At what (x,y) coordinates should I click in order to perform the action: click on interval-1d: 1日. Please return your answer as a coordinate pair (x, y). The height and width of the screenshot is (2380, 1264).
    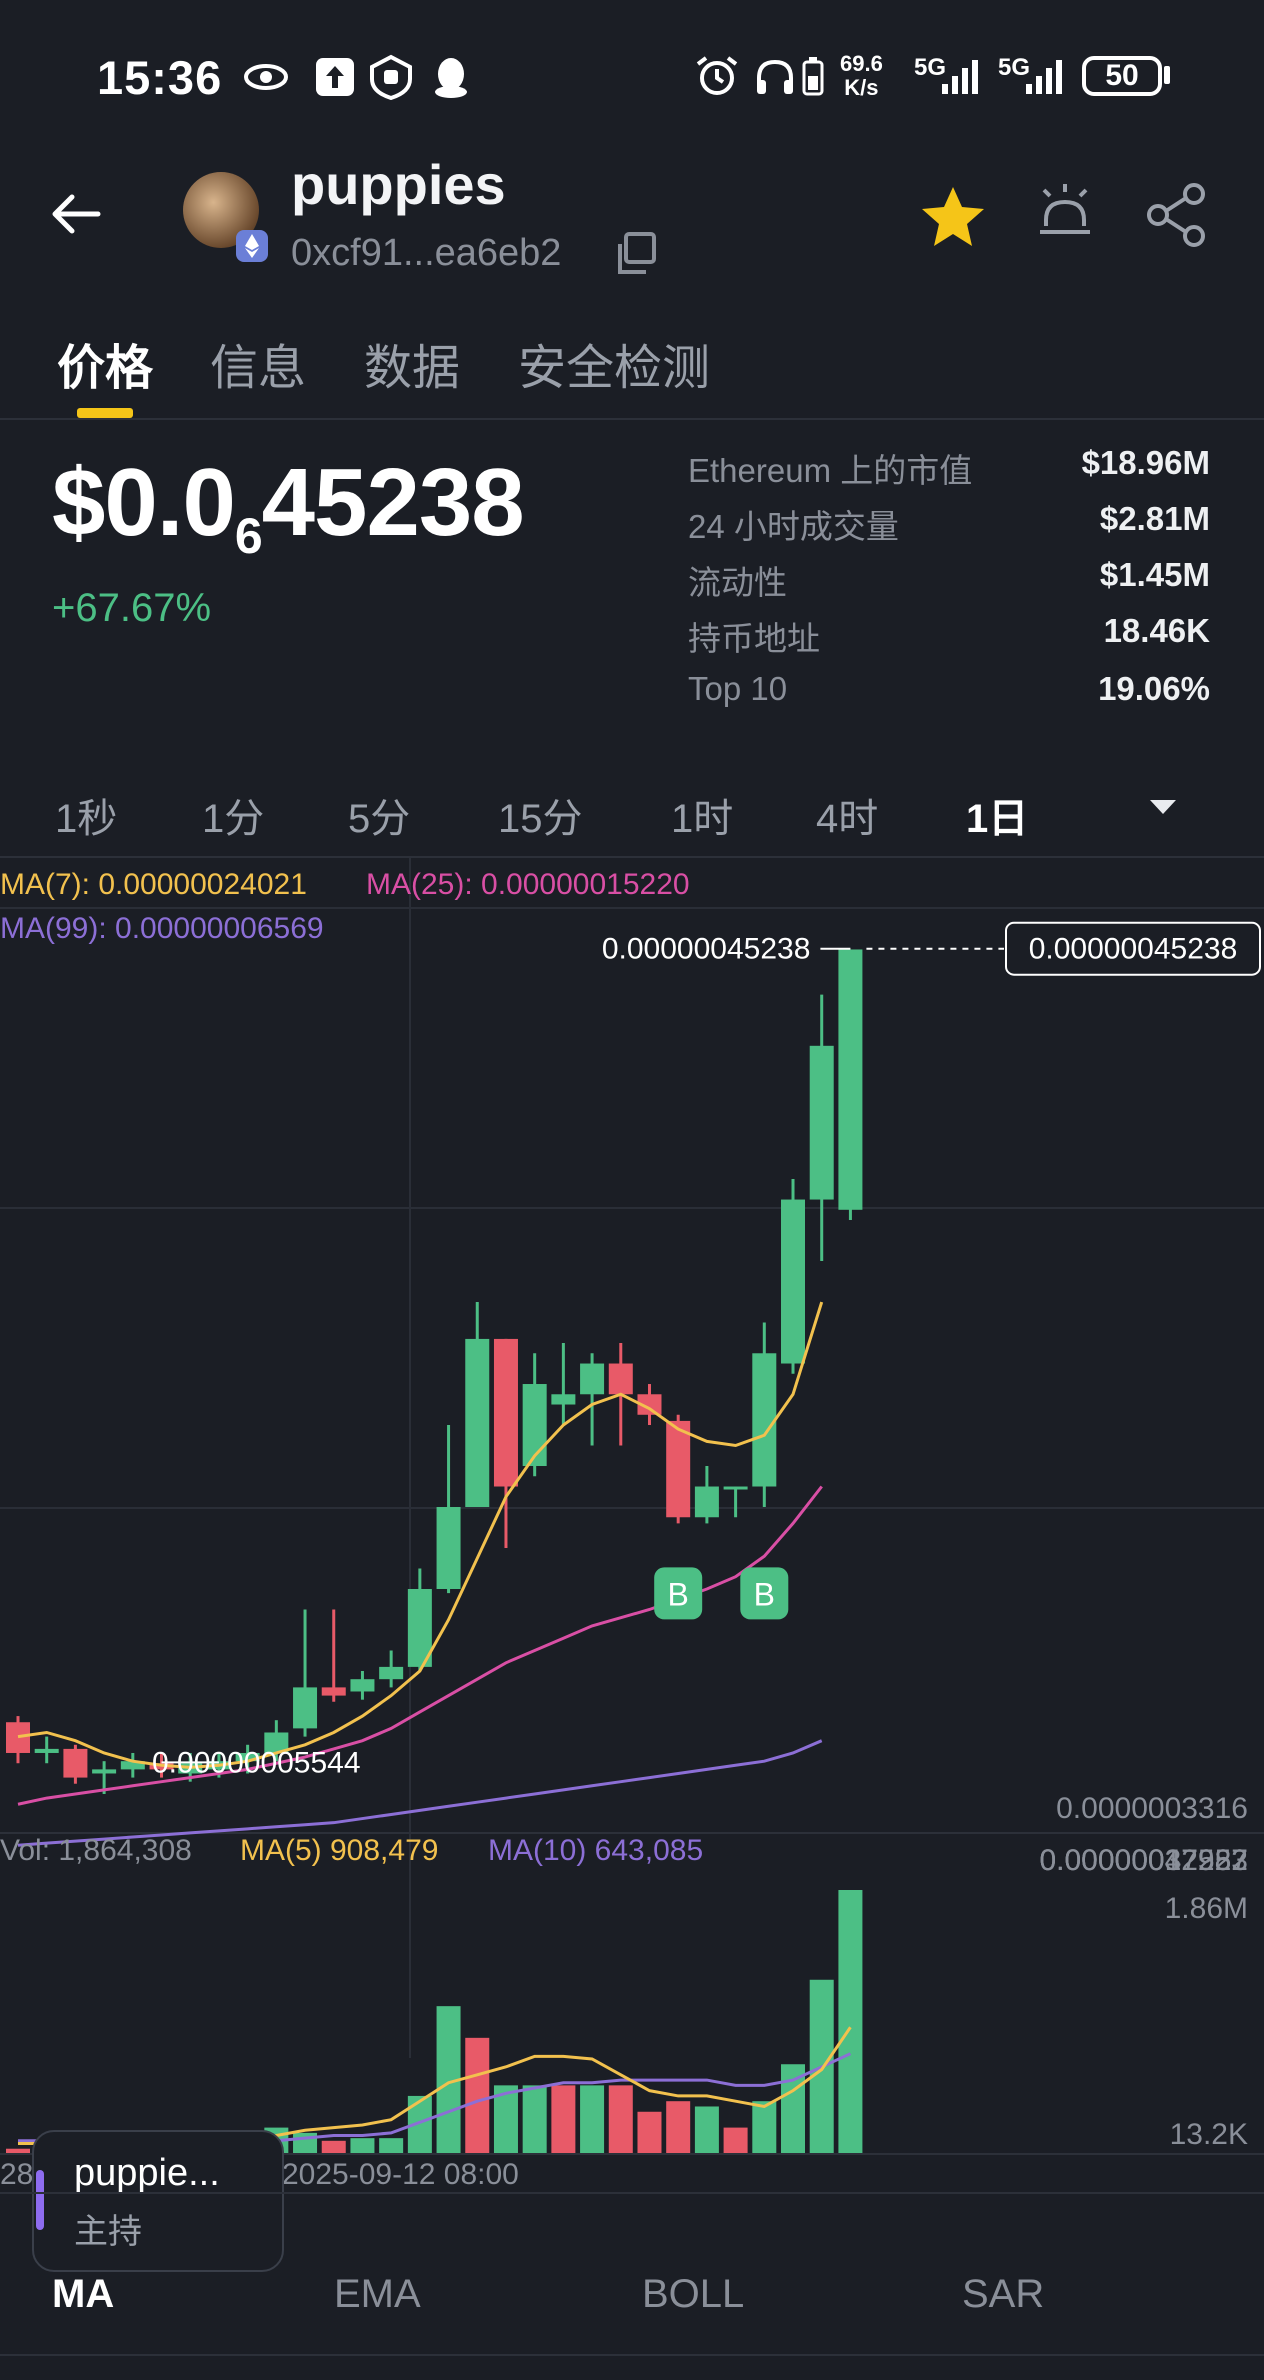
    Looking at the image, I should click on (997, 815).